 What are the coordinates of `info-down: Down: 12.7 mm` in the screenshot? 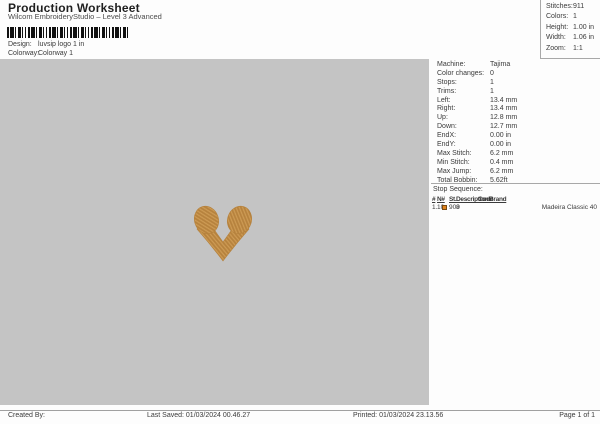 It's located at (477, 127).